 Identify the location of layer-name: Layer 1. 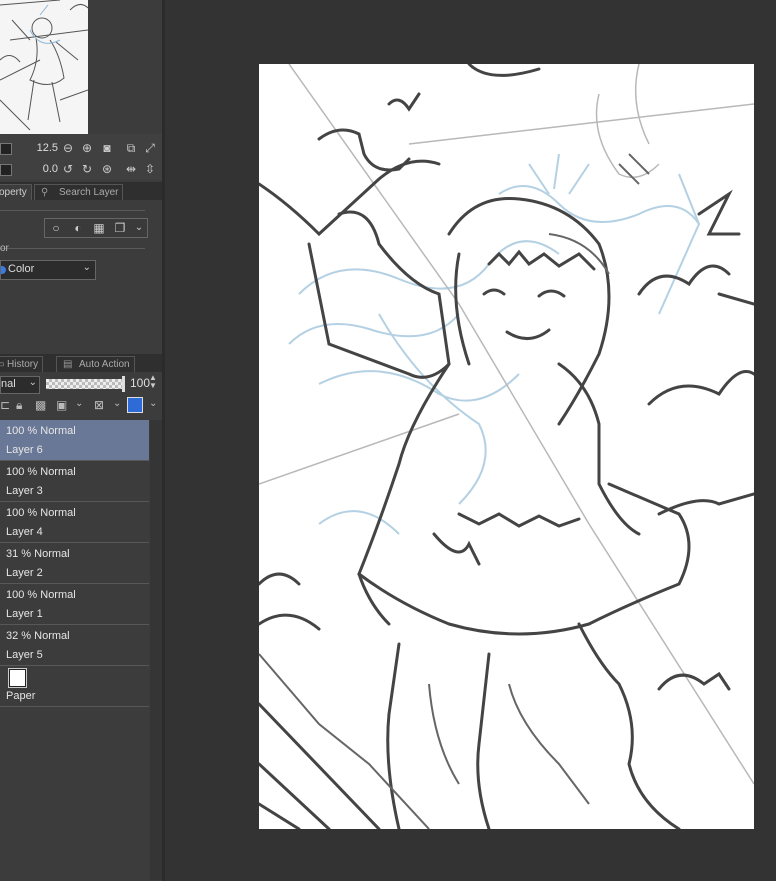
(24, 614).